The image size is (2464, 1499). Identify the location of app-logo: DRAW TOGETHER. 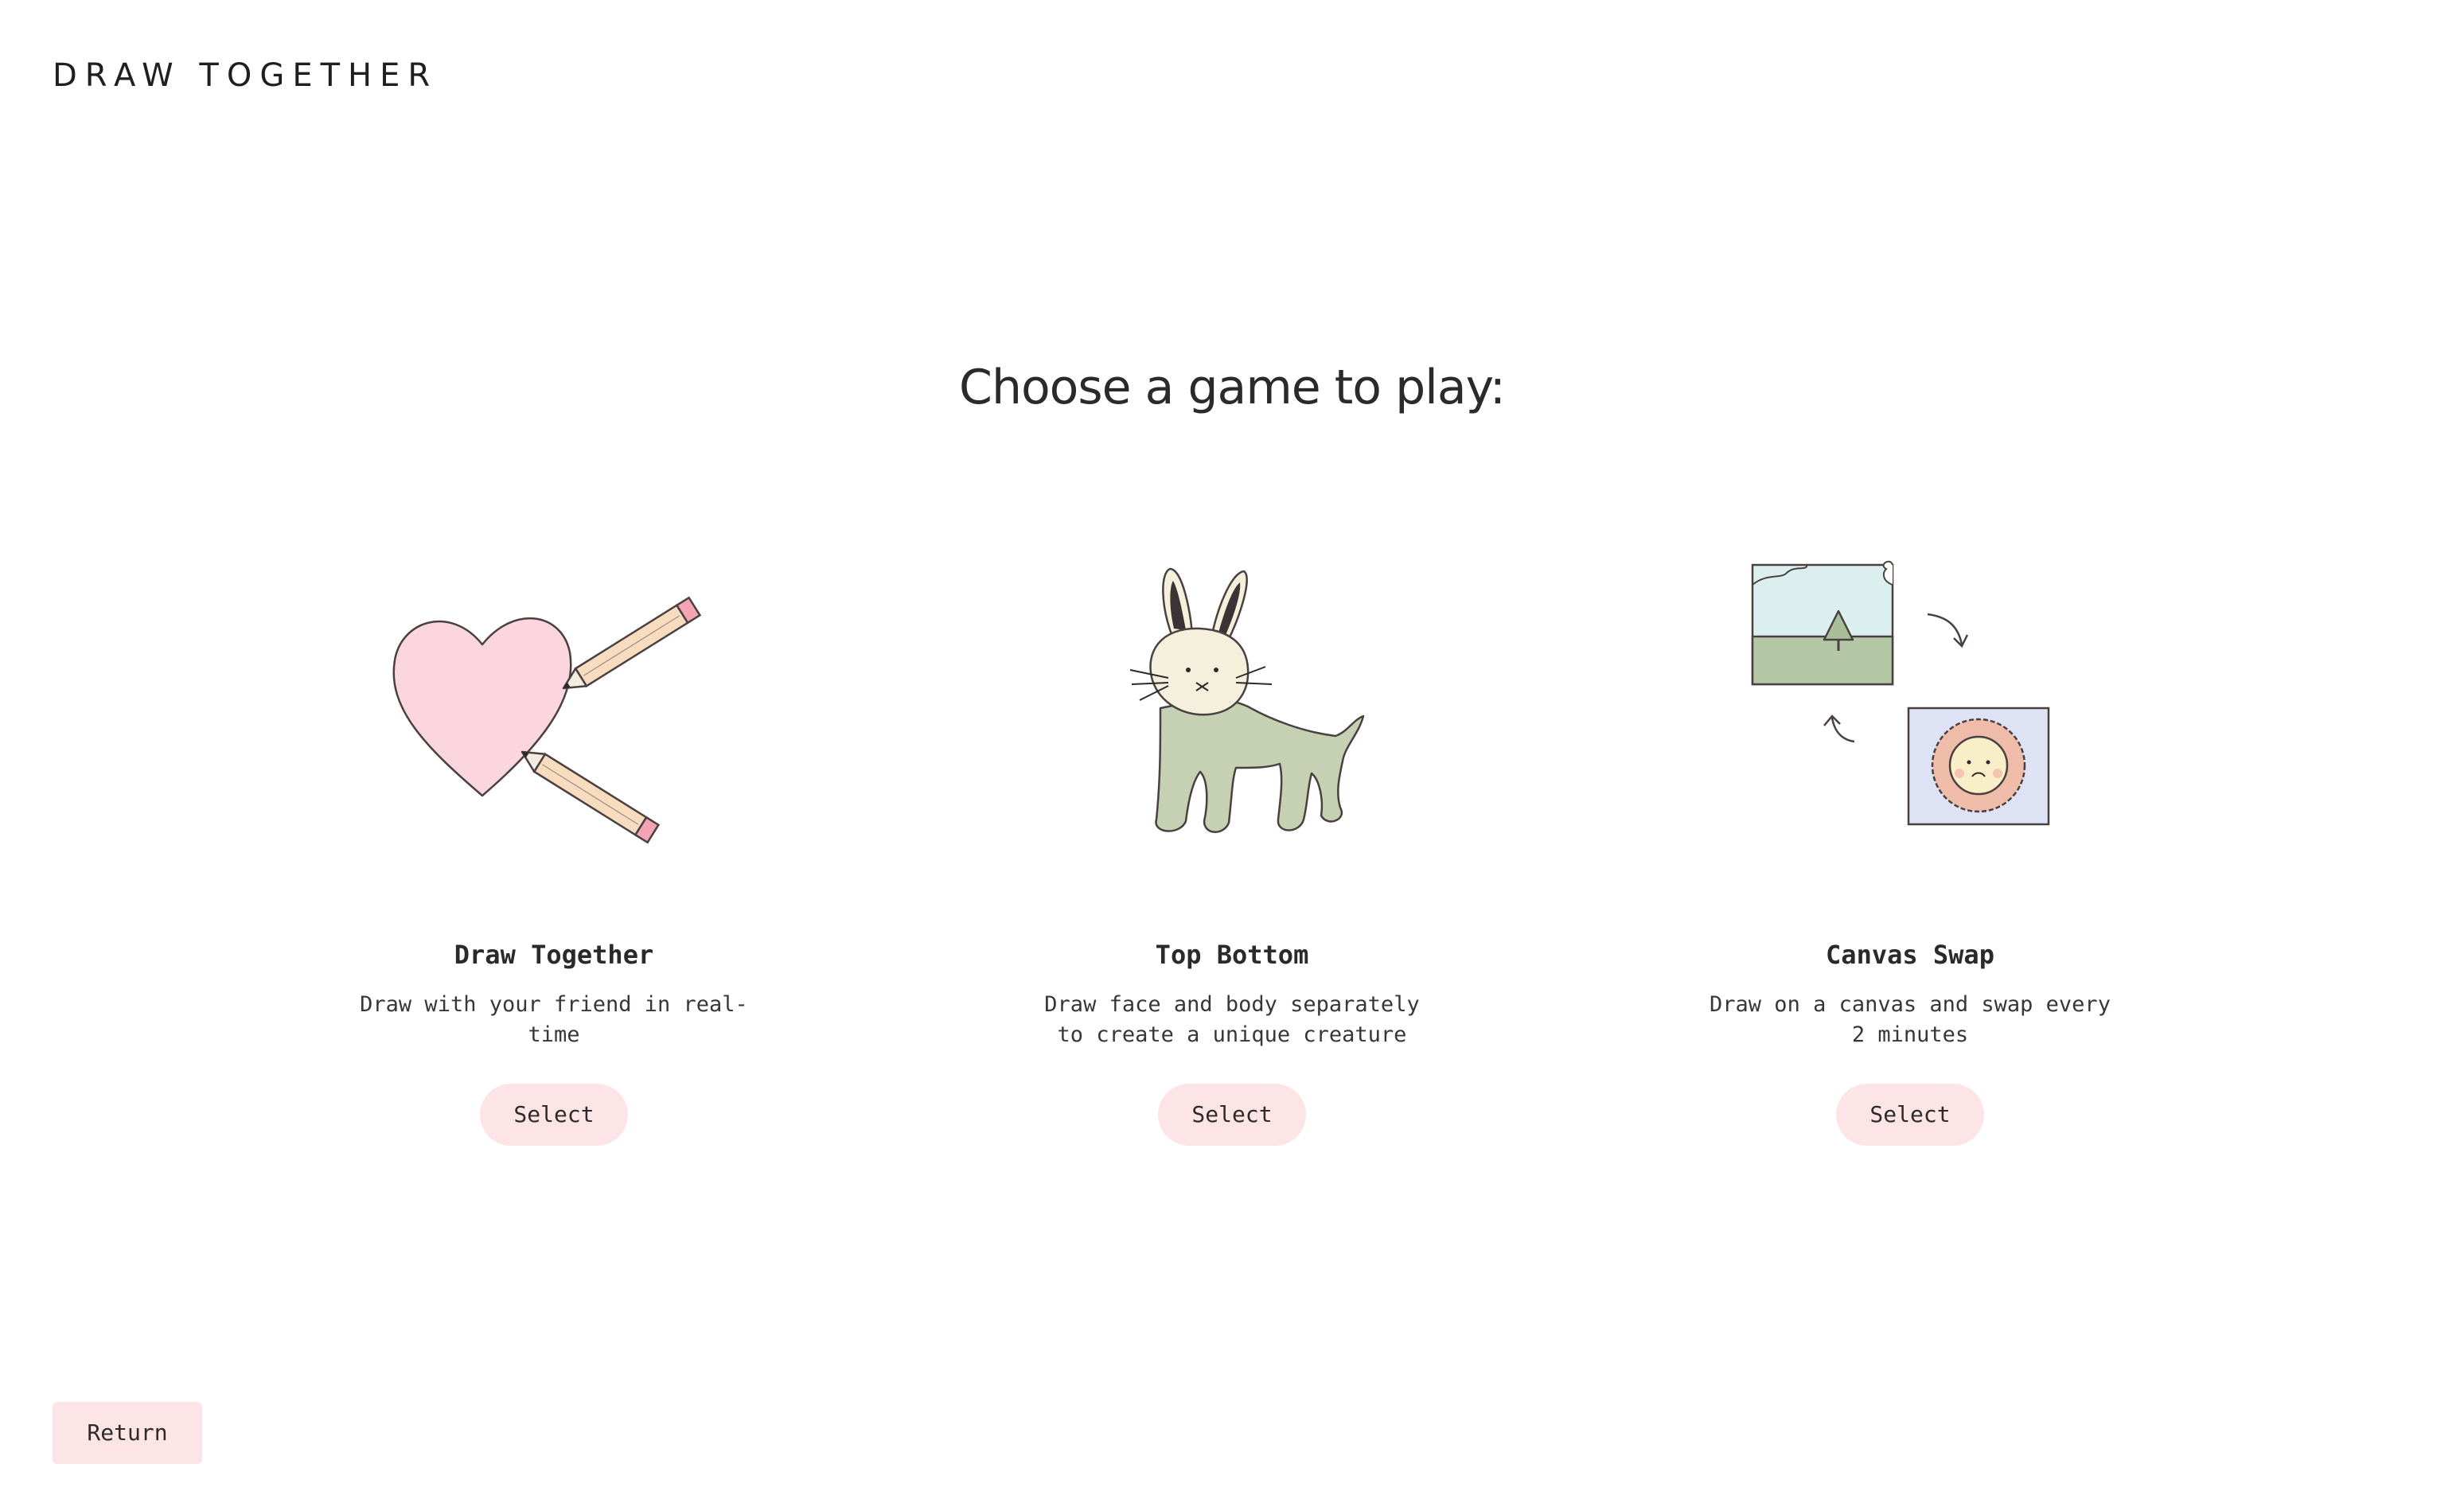
(246, 75).